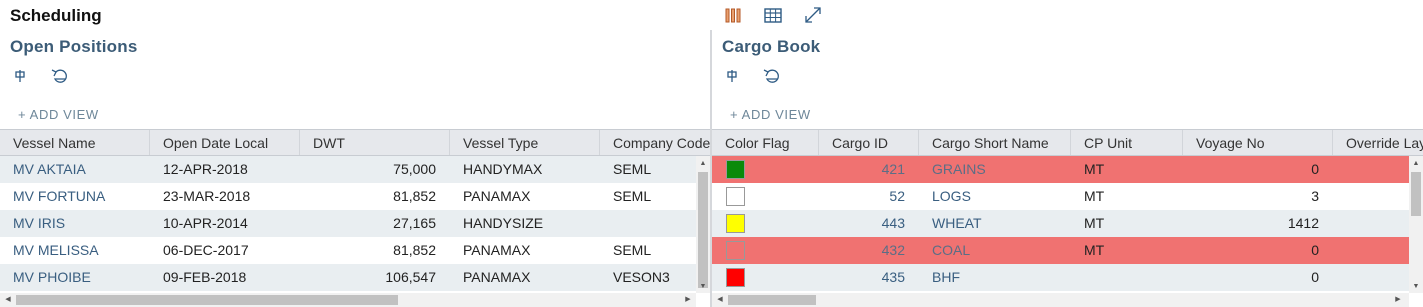 Image resolution: width=1423 pixels, height=307 pixels. What do you see at coordinates (869, 277) in the screenshot?
I see `cell-cargo-id: 435` at bounding box center [869, 277].